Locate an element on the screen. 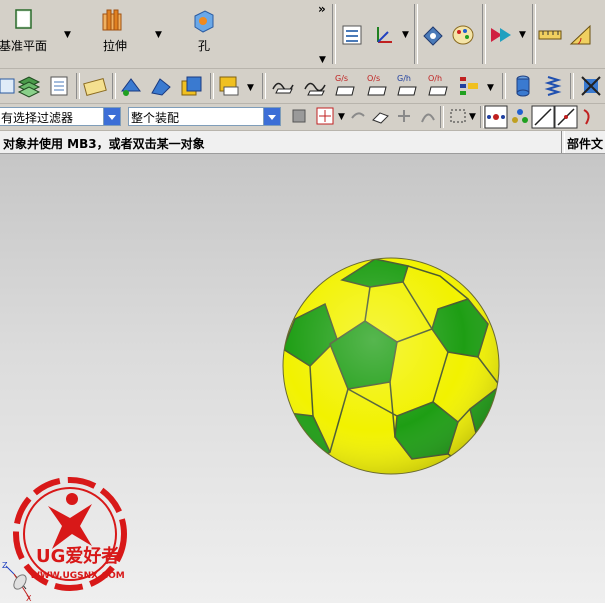 This screenshot has width=605, height=603. g-h-icon: G/h is located at coordinates (407, 86).